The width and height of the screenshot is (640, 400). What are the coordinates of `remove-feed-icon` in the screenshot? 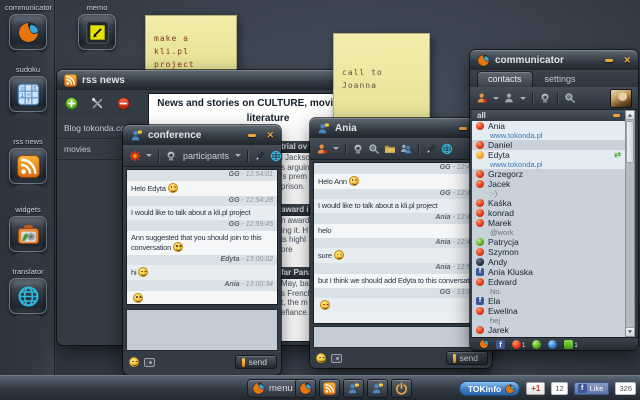 It's located at (123, 103).